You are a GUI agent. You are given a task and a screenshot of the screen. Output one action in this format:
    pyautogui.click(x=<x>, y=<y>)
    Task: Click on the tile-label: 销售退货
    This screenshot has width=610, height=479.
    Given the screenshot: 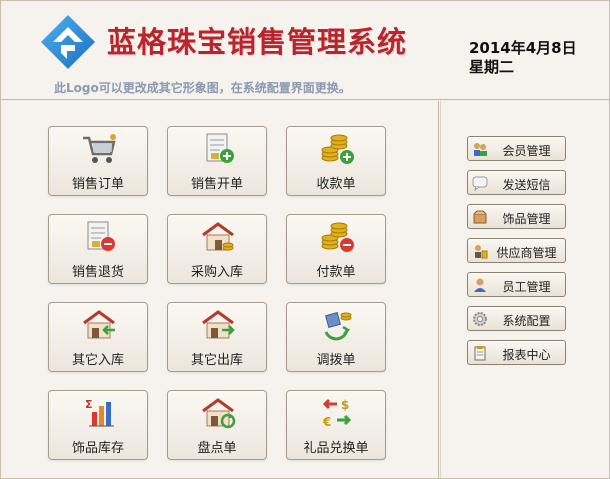 What is the action you would take?
    pyautogui.click(x=97, y=272)
    